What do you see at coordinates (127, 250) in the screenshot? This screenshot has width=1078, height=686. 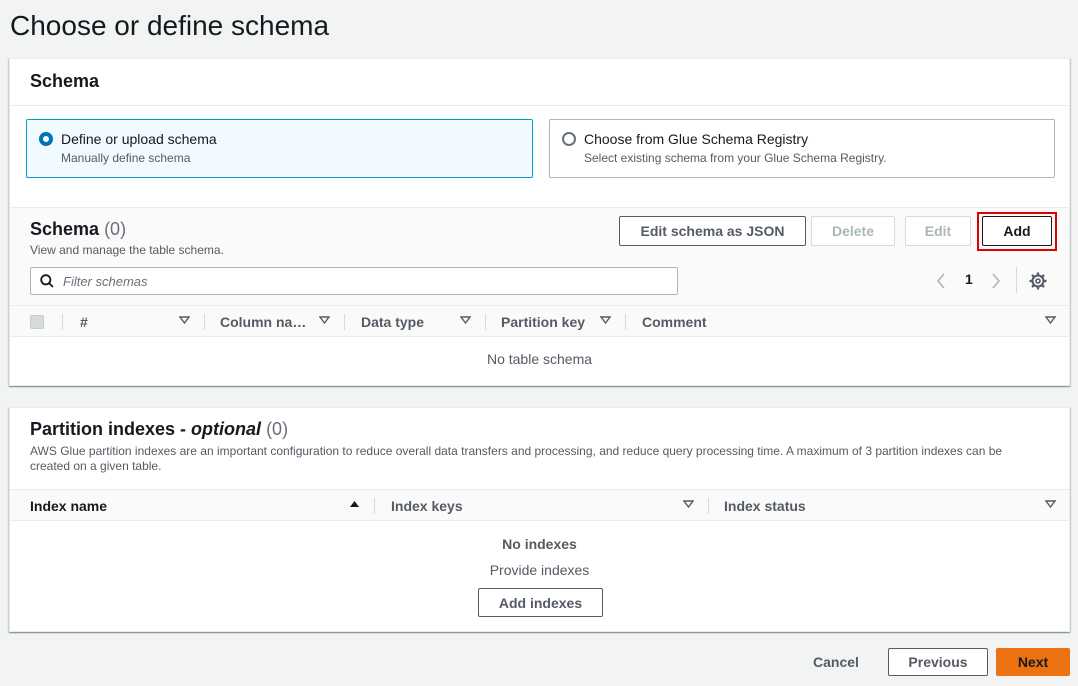 I see `schema-table-description: View and manage the table schema.` at bounding box center [127, 250].